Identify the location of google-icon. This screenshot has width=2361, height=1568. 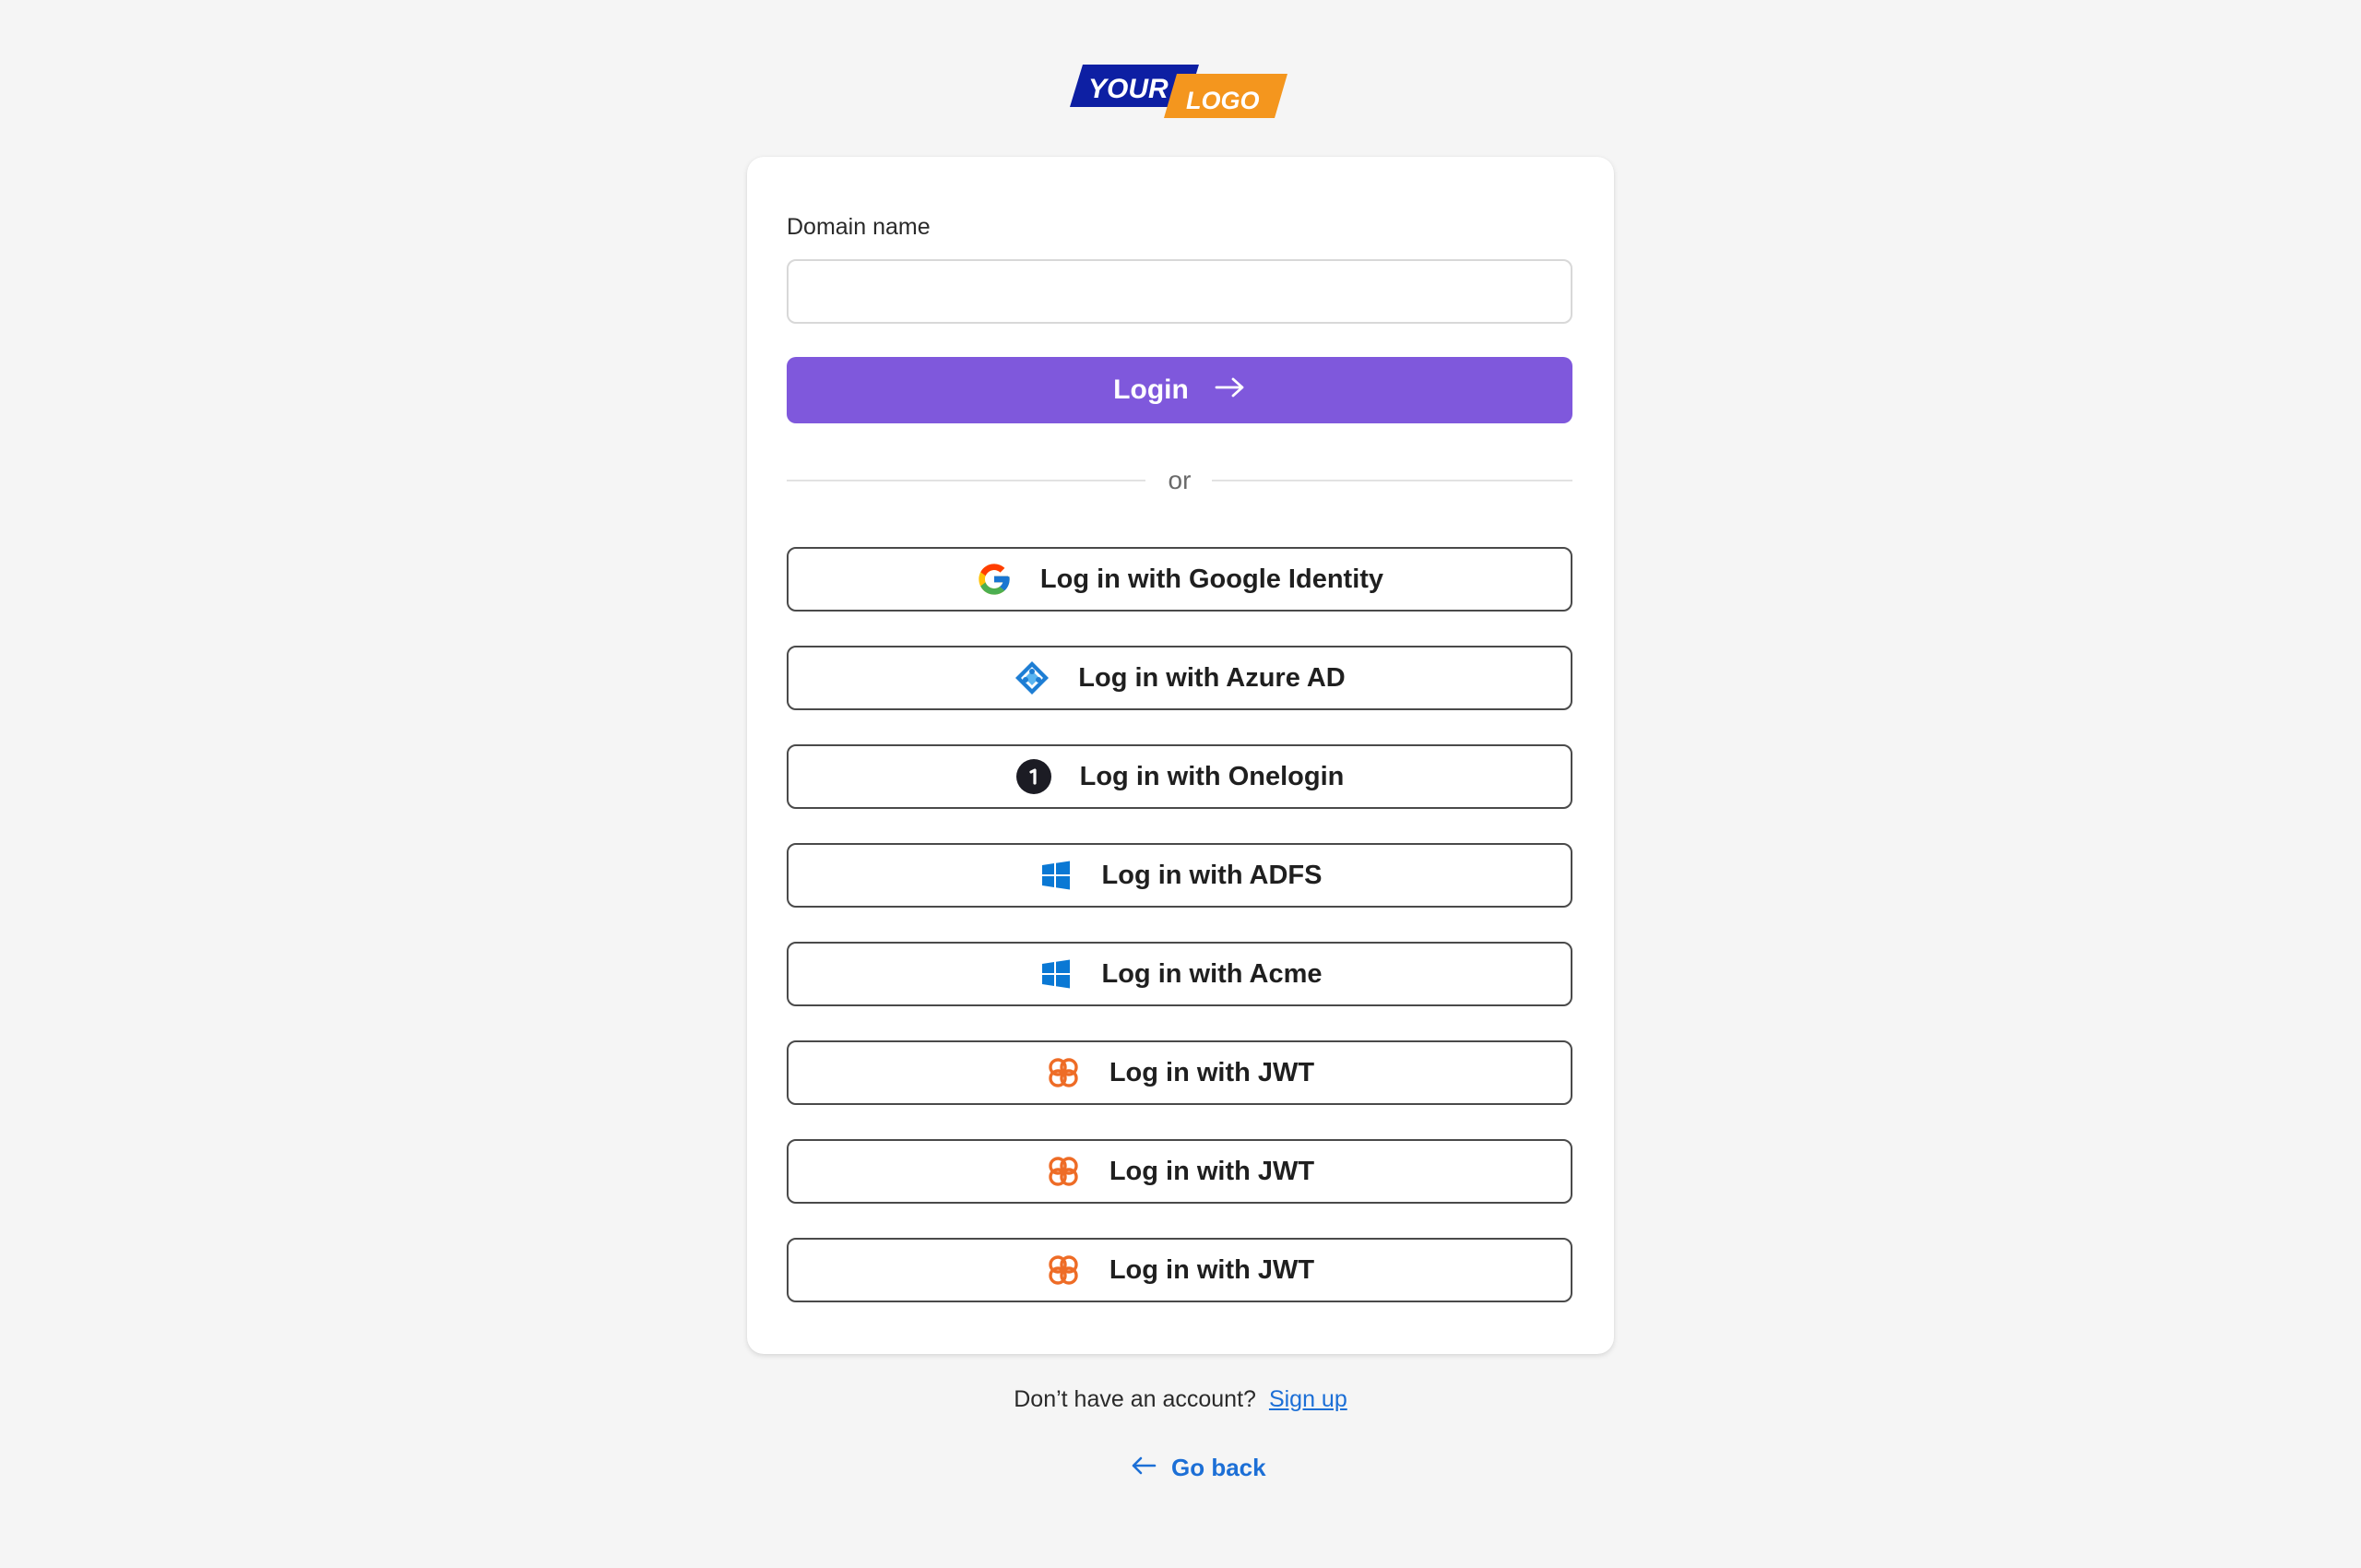
(994, 579).